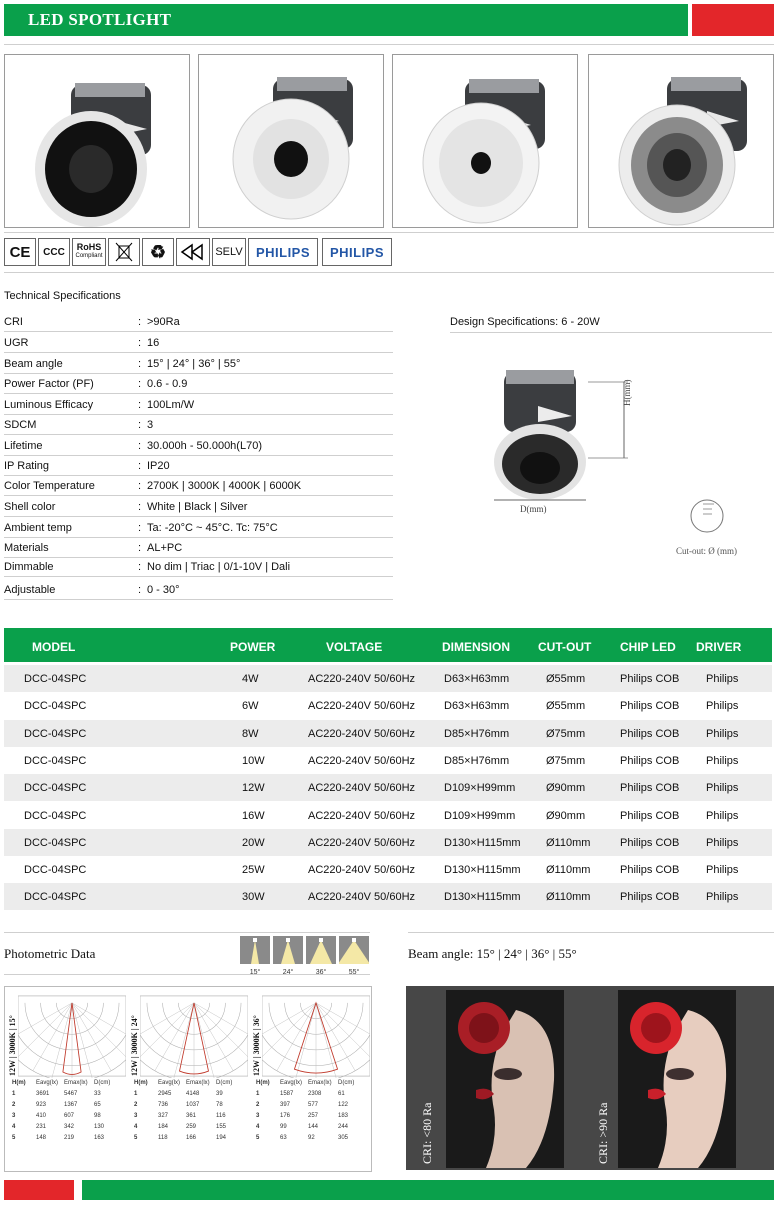 The height and width of the screenshot is (1206, 781). I want to click on spec-value: 0.6 - 0.9, so click(167, 384).